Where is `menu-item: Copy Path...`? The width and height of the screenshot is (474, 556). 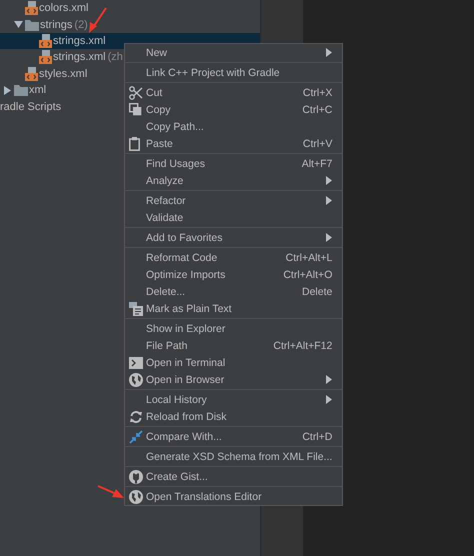 menu-item: Copy Path... is located at coordinates (233, 126).